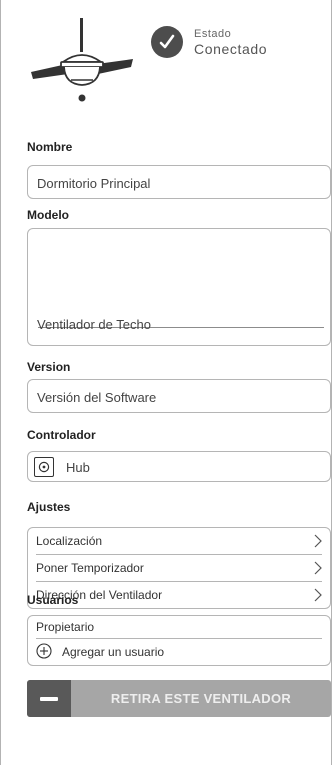  Describe the element at coordinates (48, 215) in the screenshot. I see `model-heading: Modelo` at that location.